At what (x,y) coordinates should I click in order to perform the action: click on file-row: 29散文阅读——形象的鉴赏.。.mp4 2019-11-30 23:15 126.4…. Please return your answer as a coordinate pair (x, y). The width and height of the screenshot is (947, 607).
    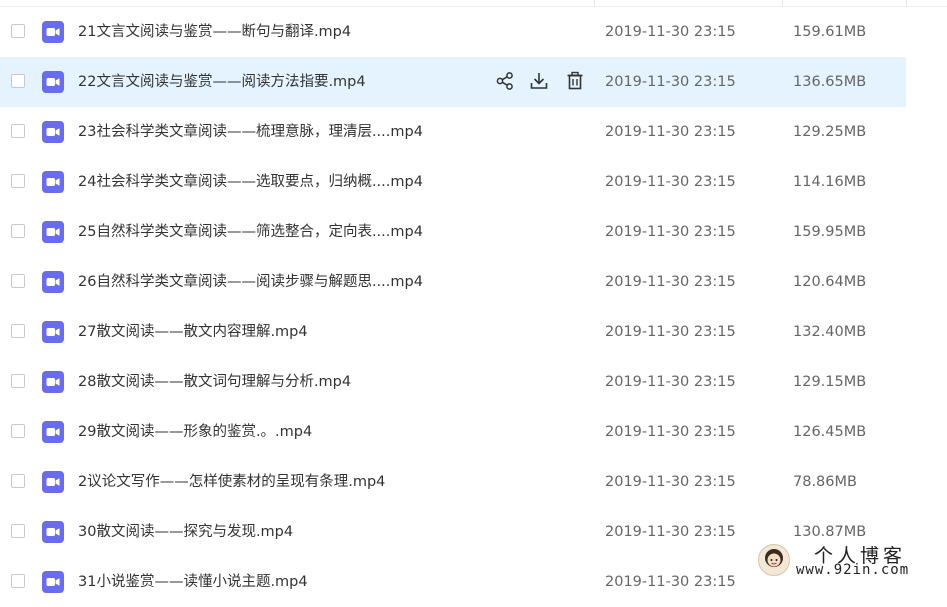
    Looking at the image, I should click on (453, 432).